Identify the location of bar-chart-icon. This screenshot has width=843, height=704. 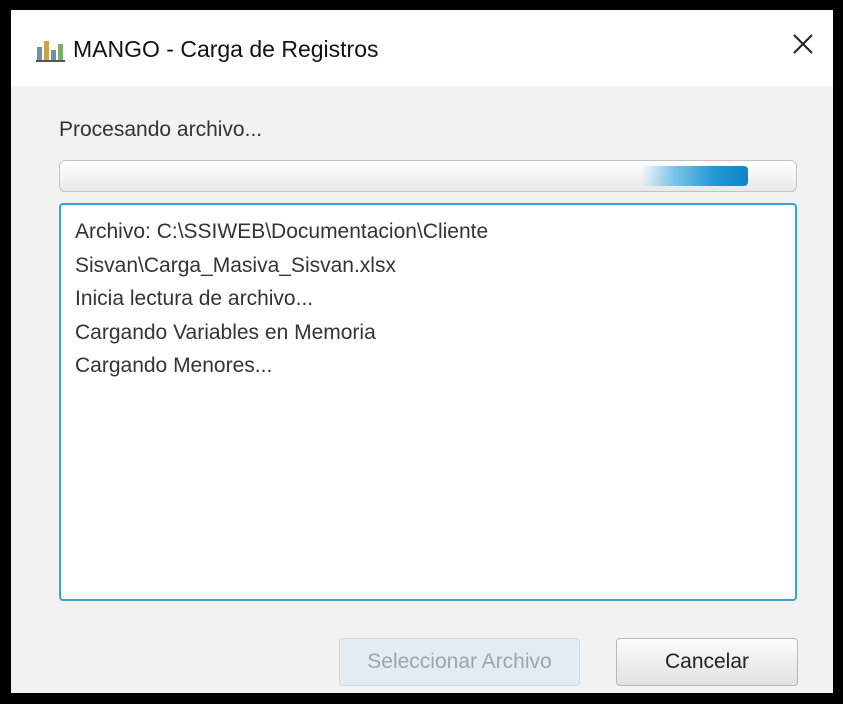
(51, 50).